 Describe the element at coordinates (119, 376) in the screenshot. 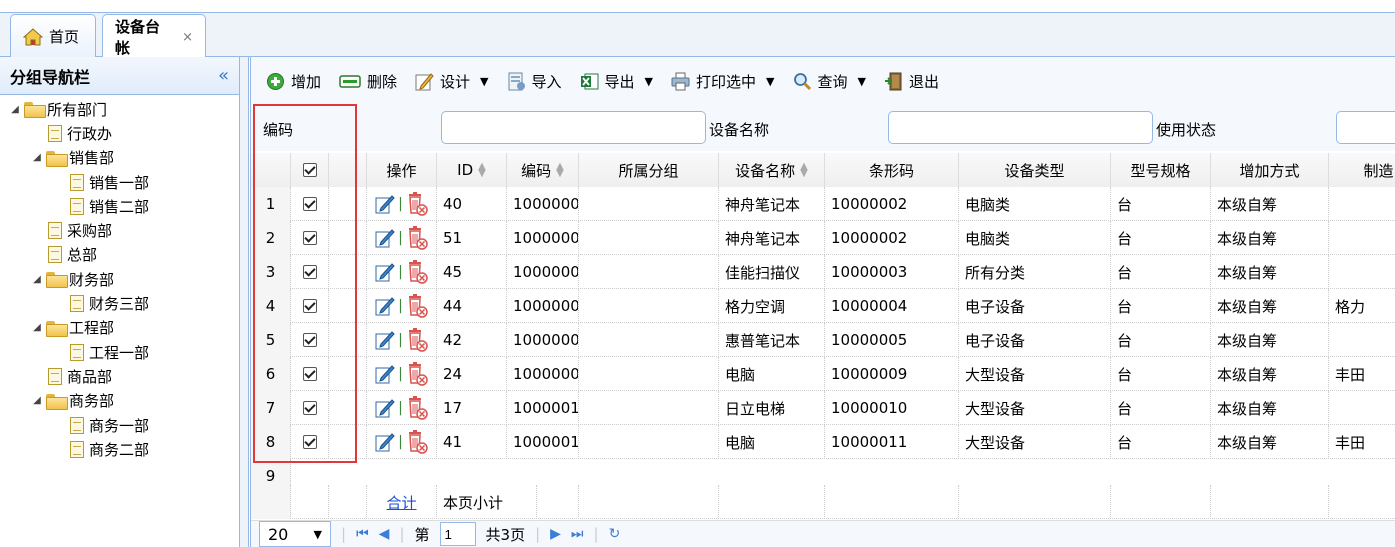

I see `tree-node: 商品部` at that location.